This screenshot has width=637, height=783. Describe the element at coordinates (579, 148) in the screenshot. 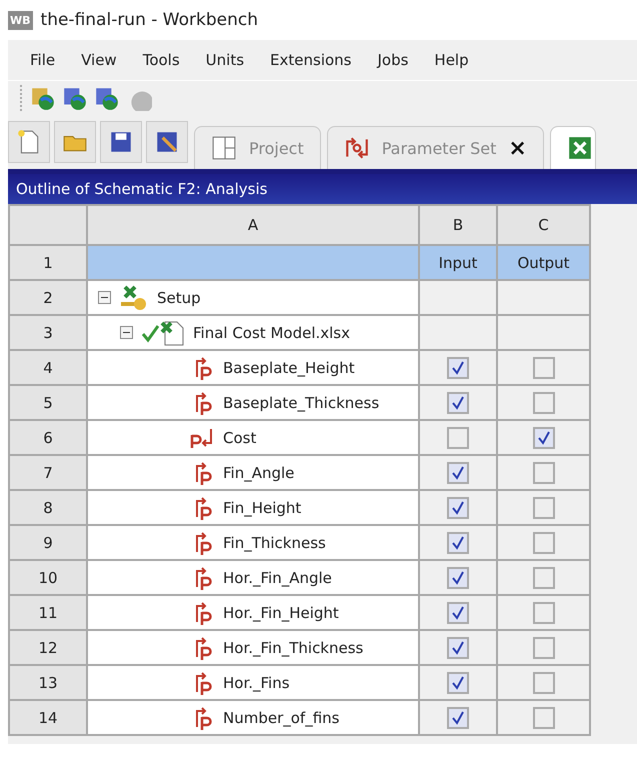

I see `excel-icon` at that location.